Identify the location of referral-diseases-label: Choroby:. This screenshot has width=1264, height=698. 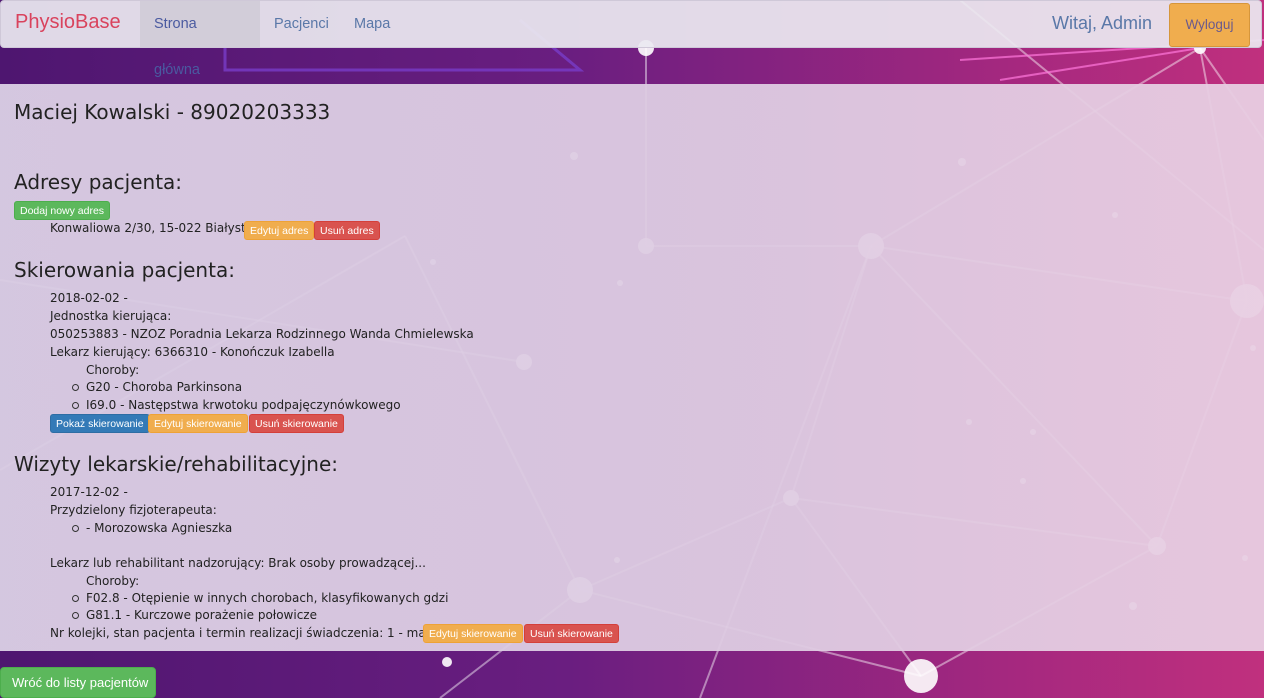
(113, 370).